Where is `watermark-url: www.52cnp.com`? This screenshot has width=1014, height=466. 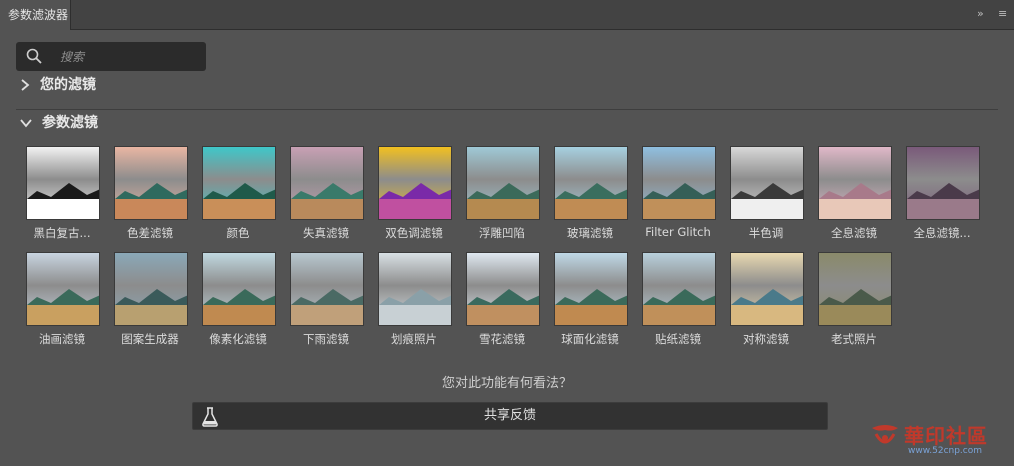 watermark-url: www.52cnp.com is located at coordinates (945, 451).